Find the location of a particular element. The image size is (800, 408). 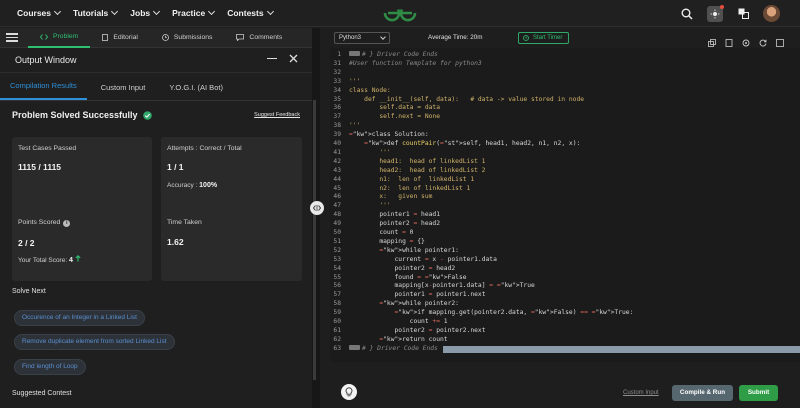

left-scrollbar is located at coordinates (314, 240).